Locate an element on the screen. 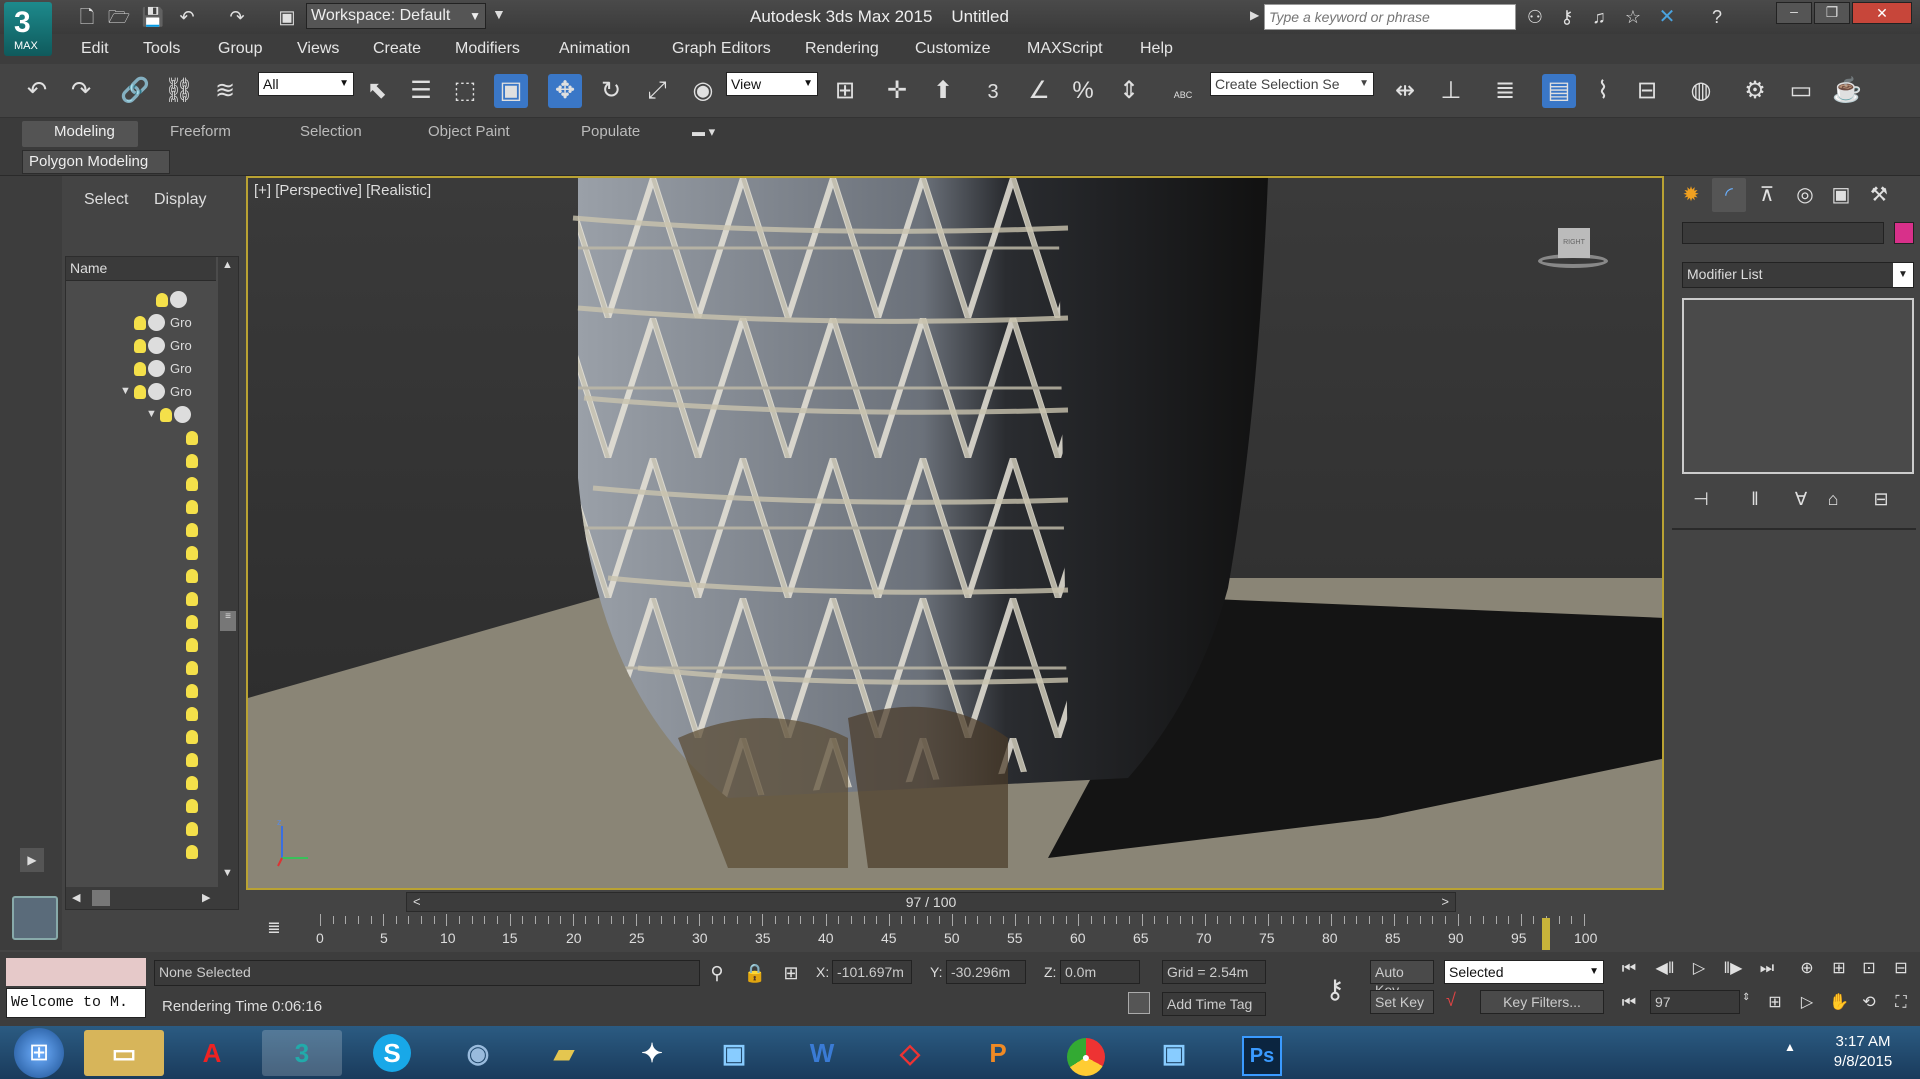  maxscript-output: Welcome to M. is located at coordinates (76, 1003).